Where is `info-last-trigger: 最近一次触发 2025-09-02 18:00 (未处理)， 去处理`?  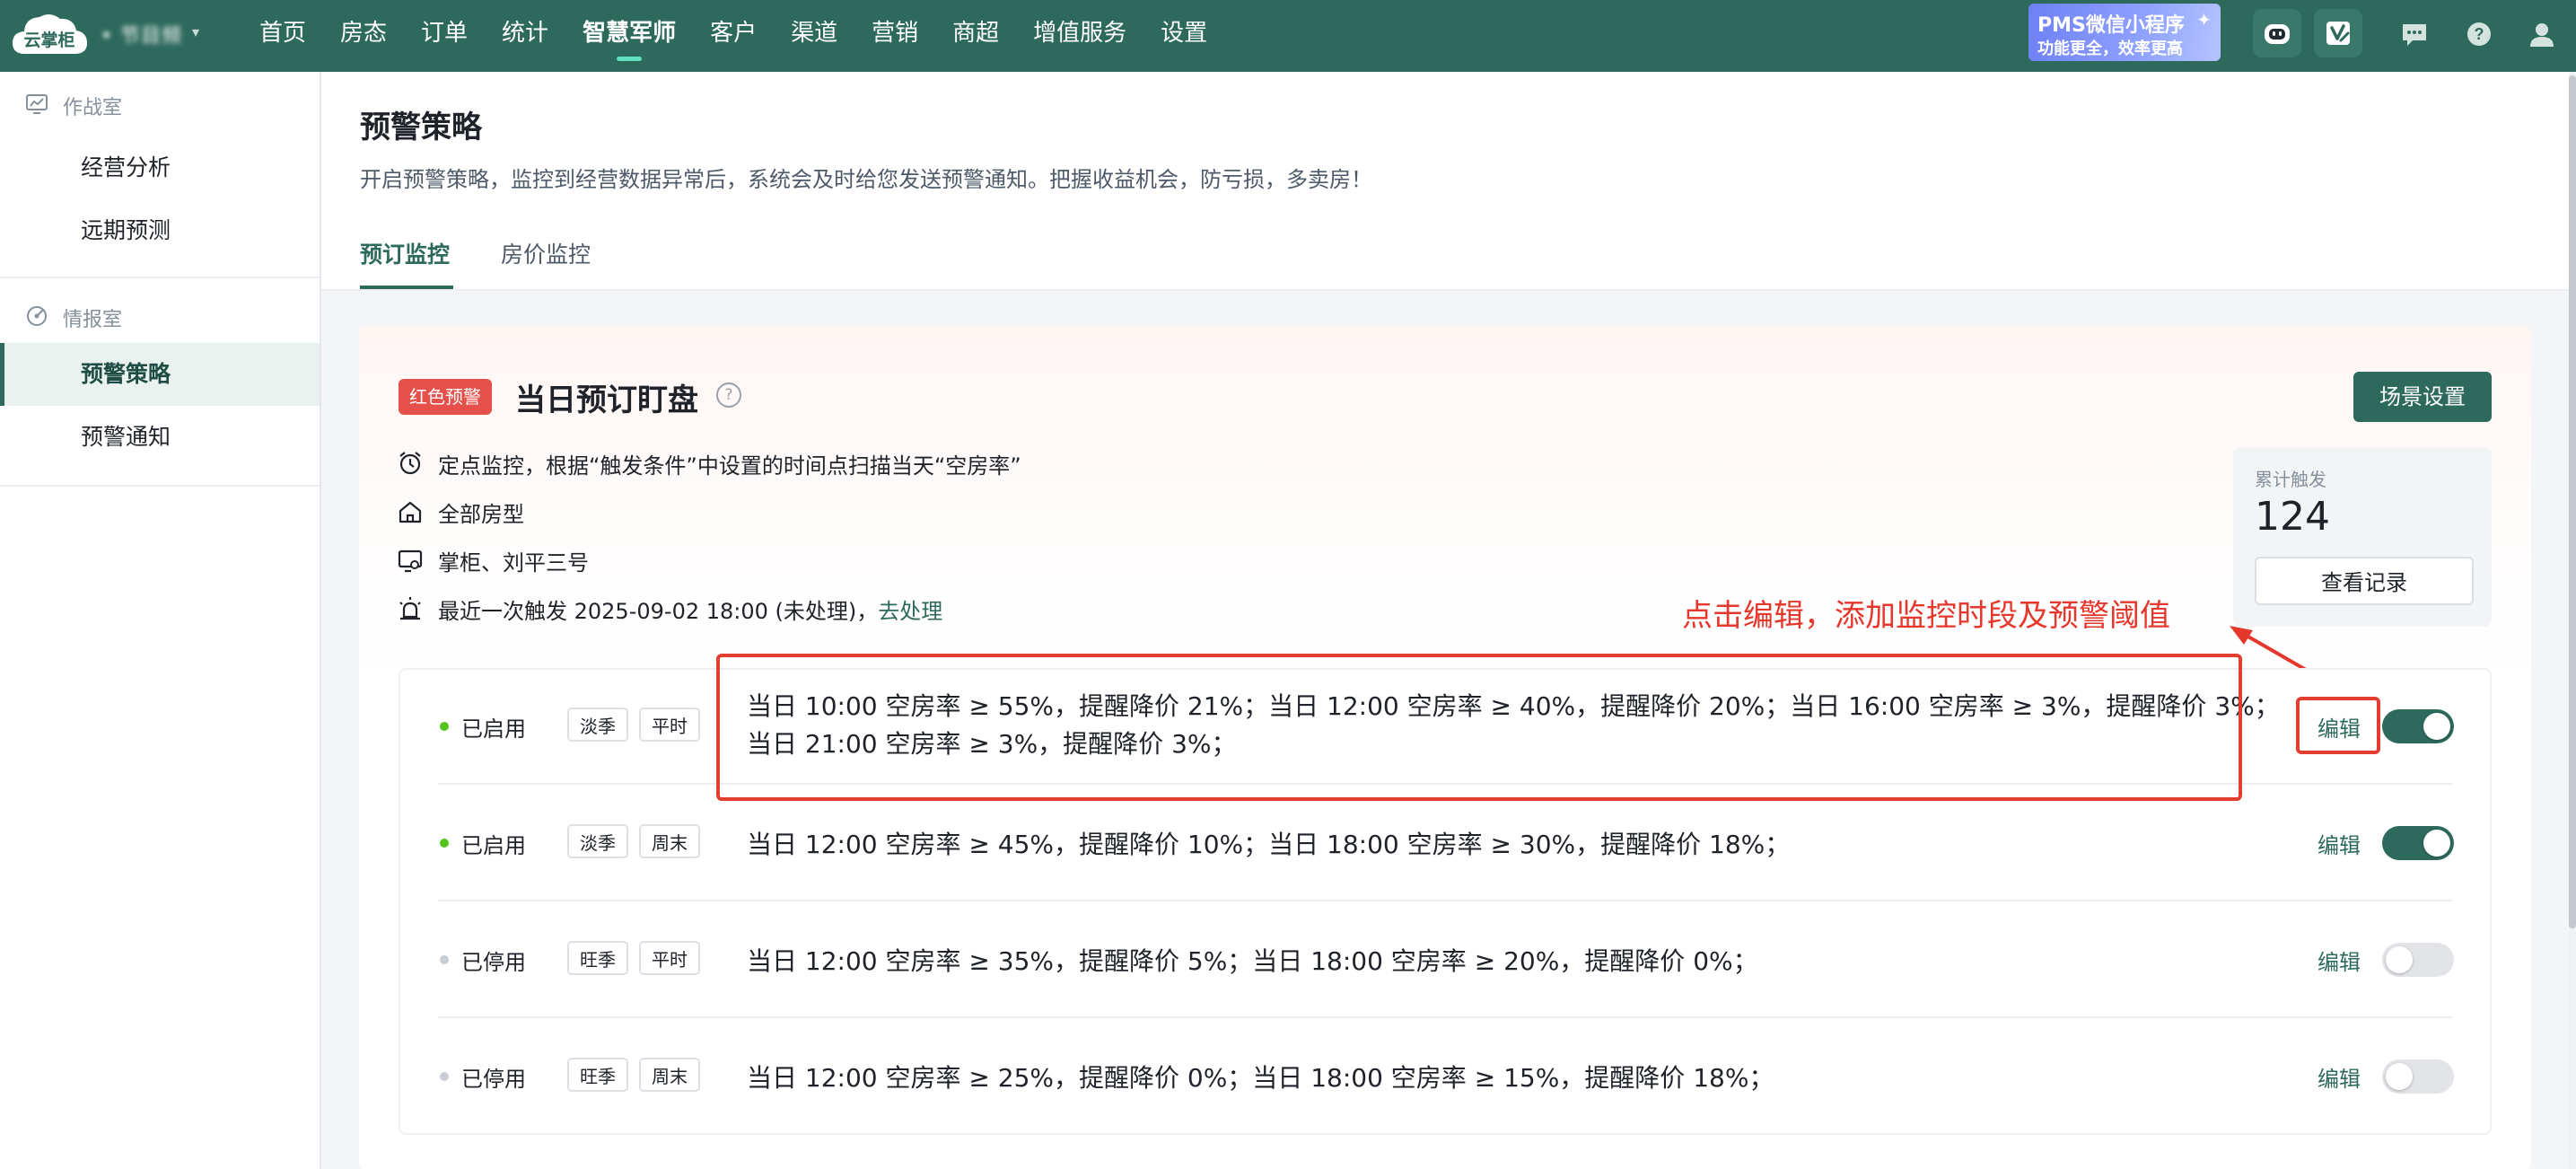 info-last-trigger: 最近一次触发 2025-09-02 18:00 (未处理)， 去处理 is located at coordinates (668, 609).